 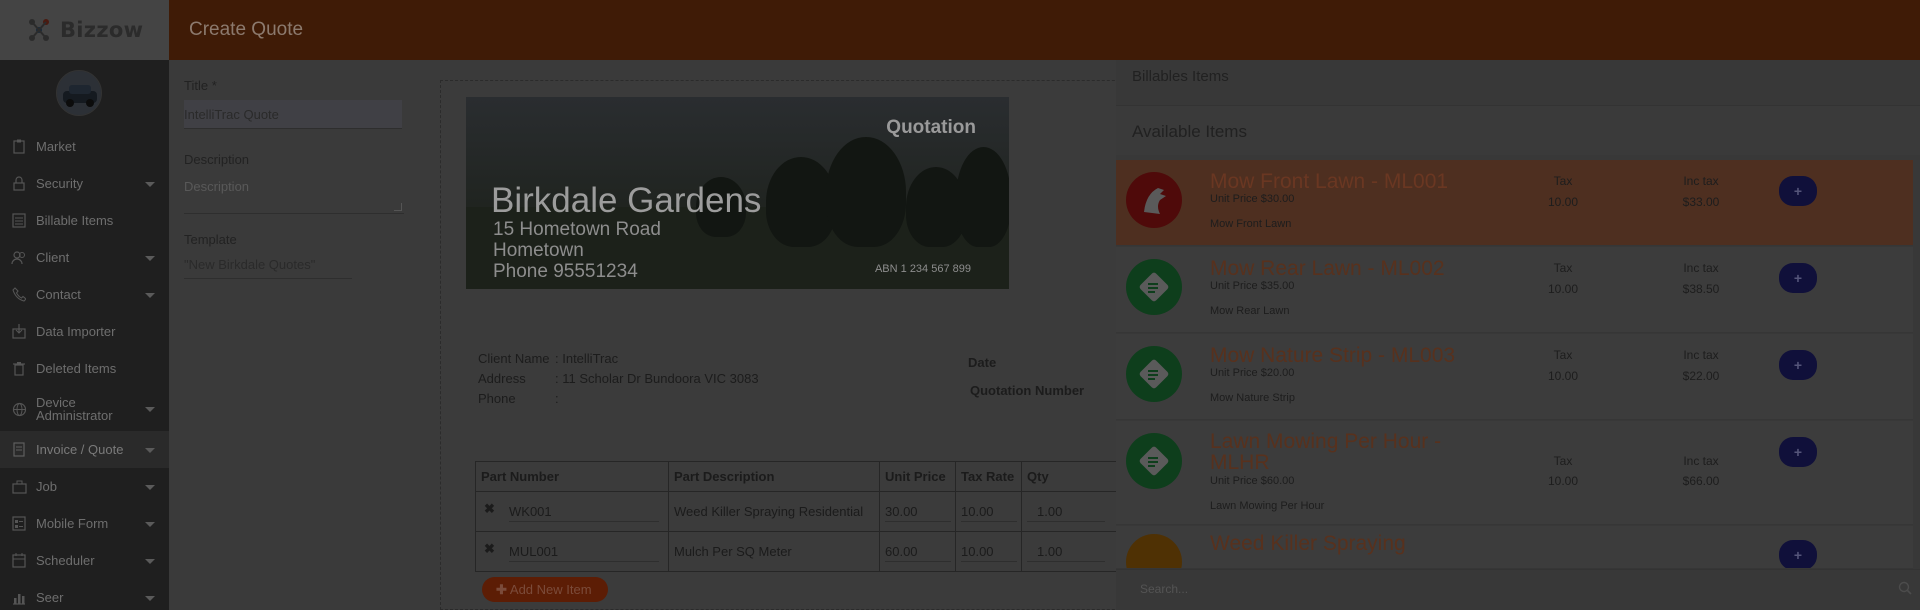 I want to click on plus-icon: ✚, so click(x=501, y=589).